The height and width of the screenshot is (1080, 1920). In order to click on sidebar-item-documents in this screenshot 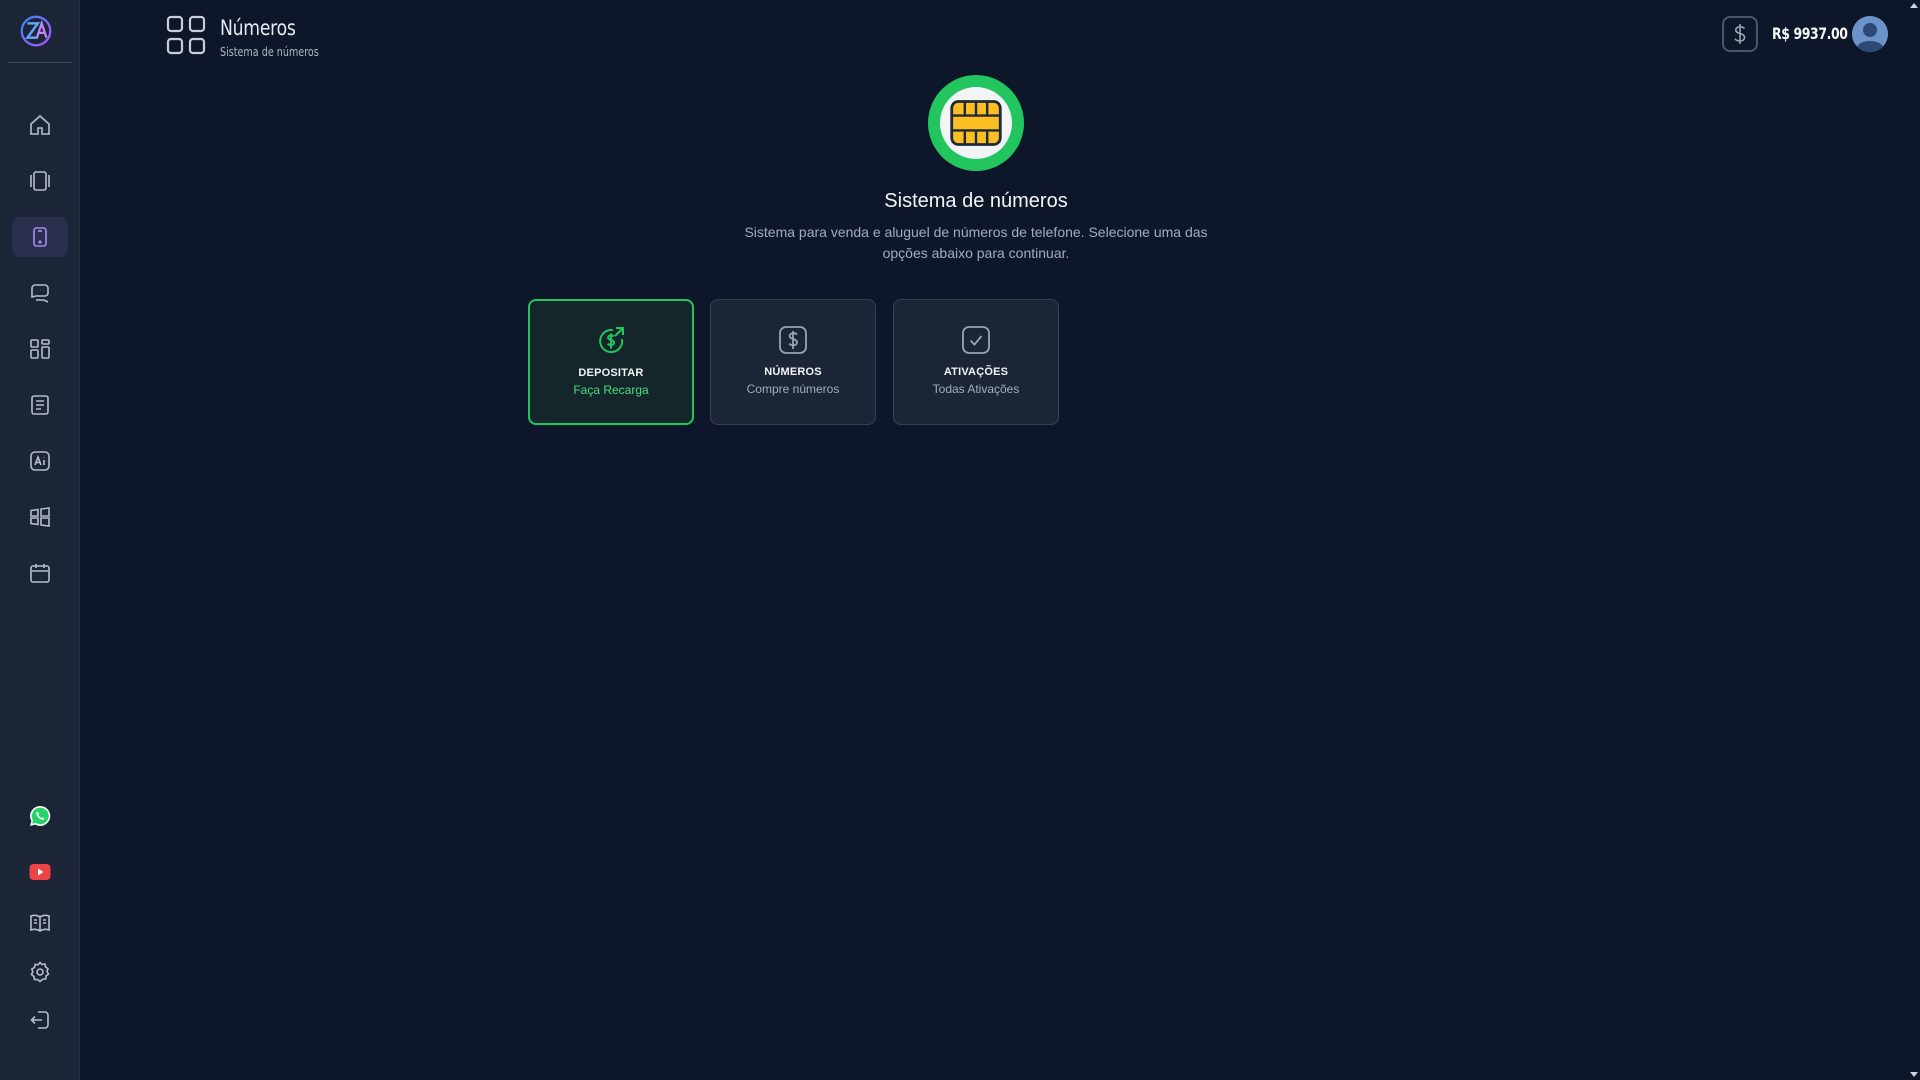, I will do `click(40, 405)`.